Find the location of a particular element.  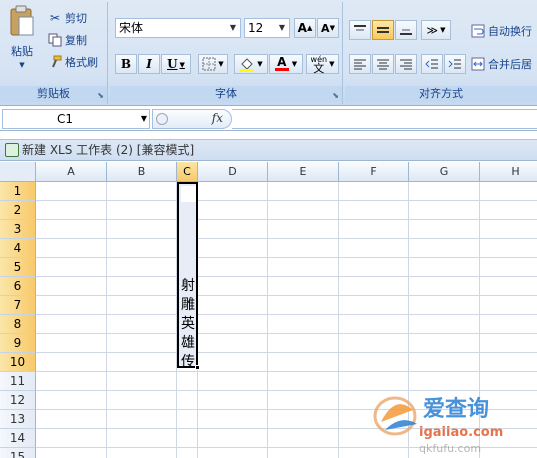

active-cell is located at coordinates (188, 194).